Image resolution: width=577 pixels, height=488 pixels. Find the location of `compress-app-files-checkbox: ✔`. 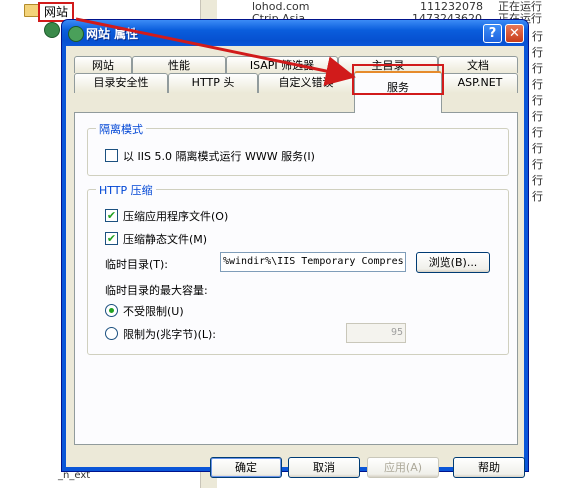

compress-app-files-checkbox: ✔ is located at coordinates (111, 215).